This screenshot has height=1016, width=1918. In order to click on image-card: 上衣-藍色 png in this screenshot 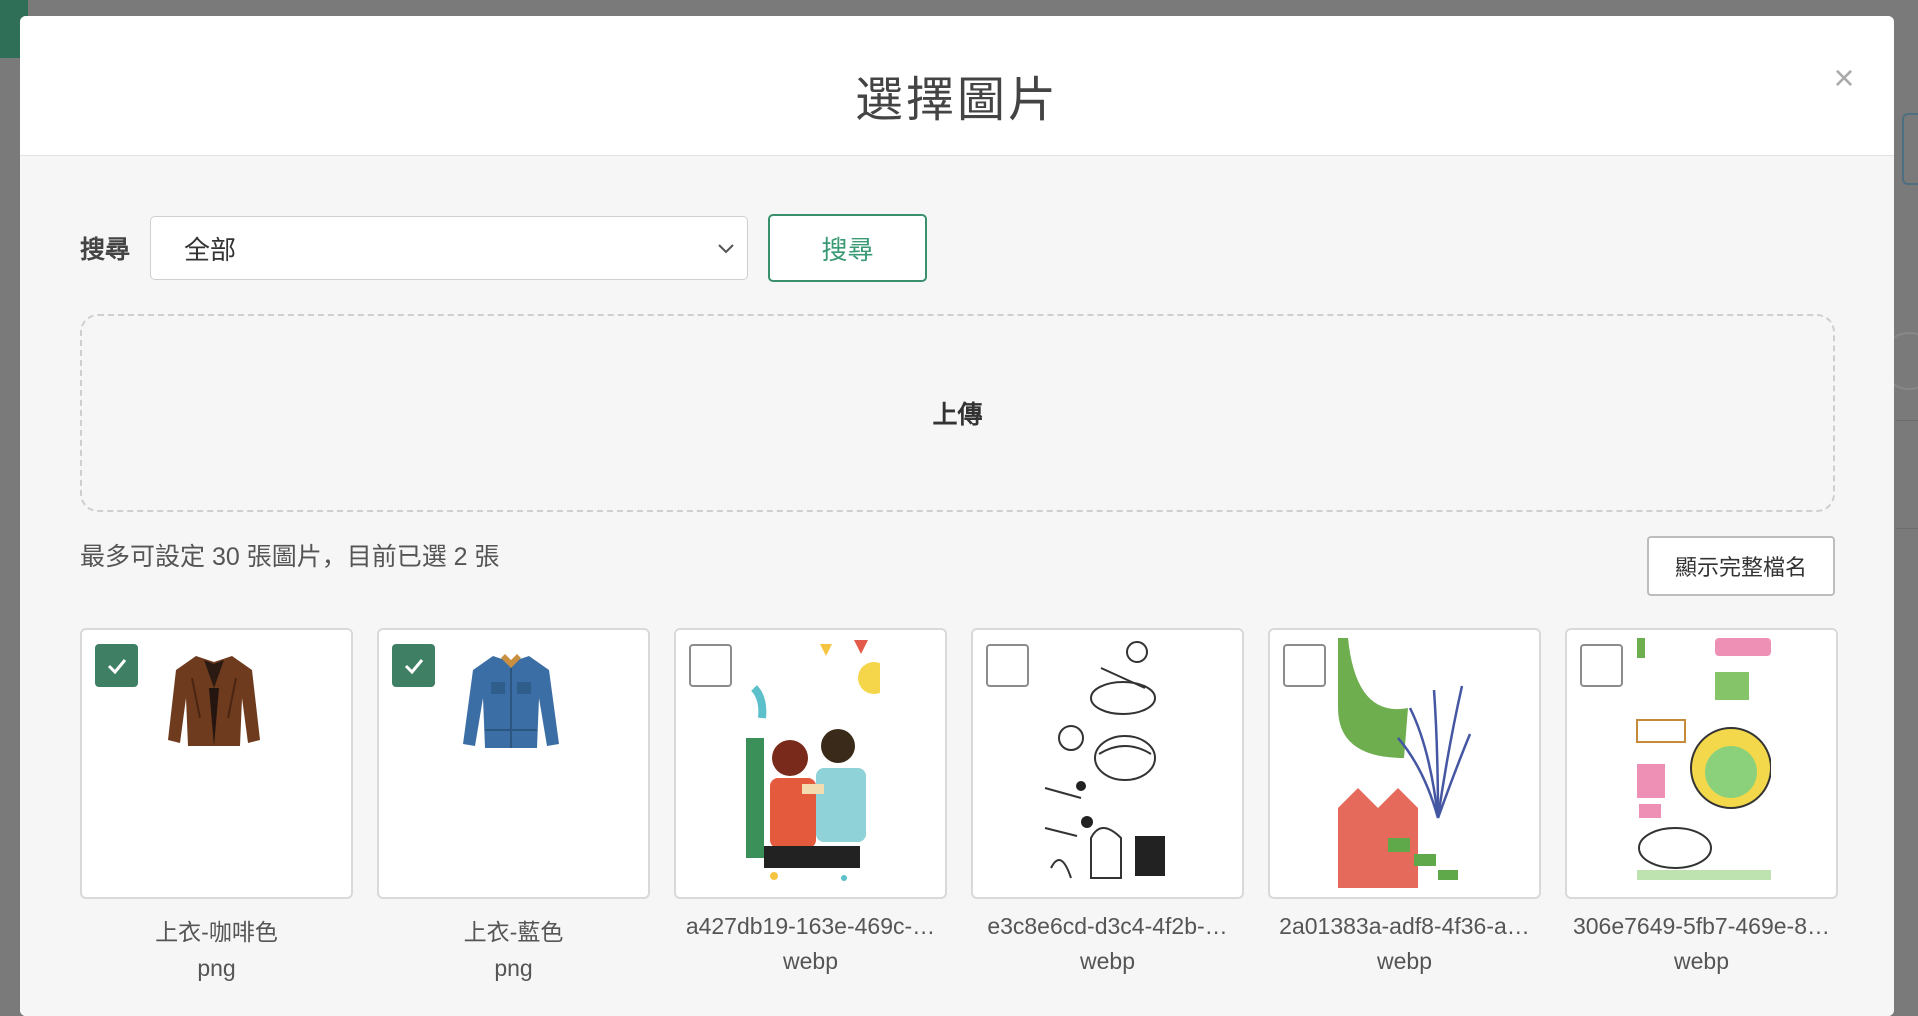, I will do `click(513, 805)`.